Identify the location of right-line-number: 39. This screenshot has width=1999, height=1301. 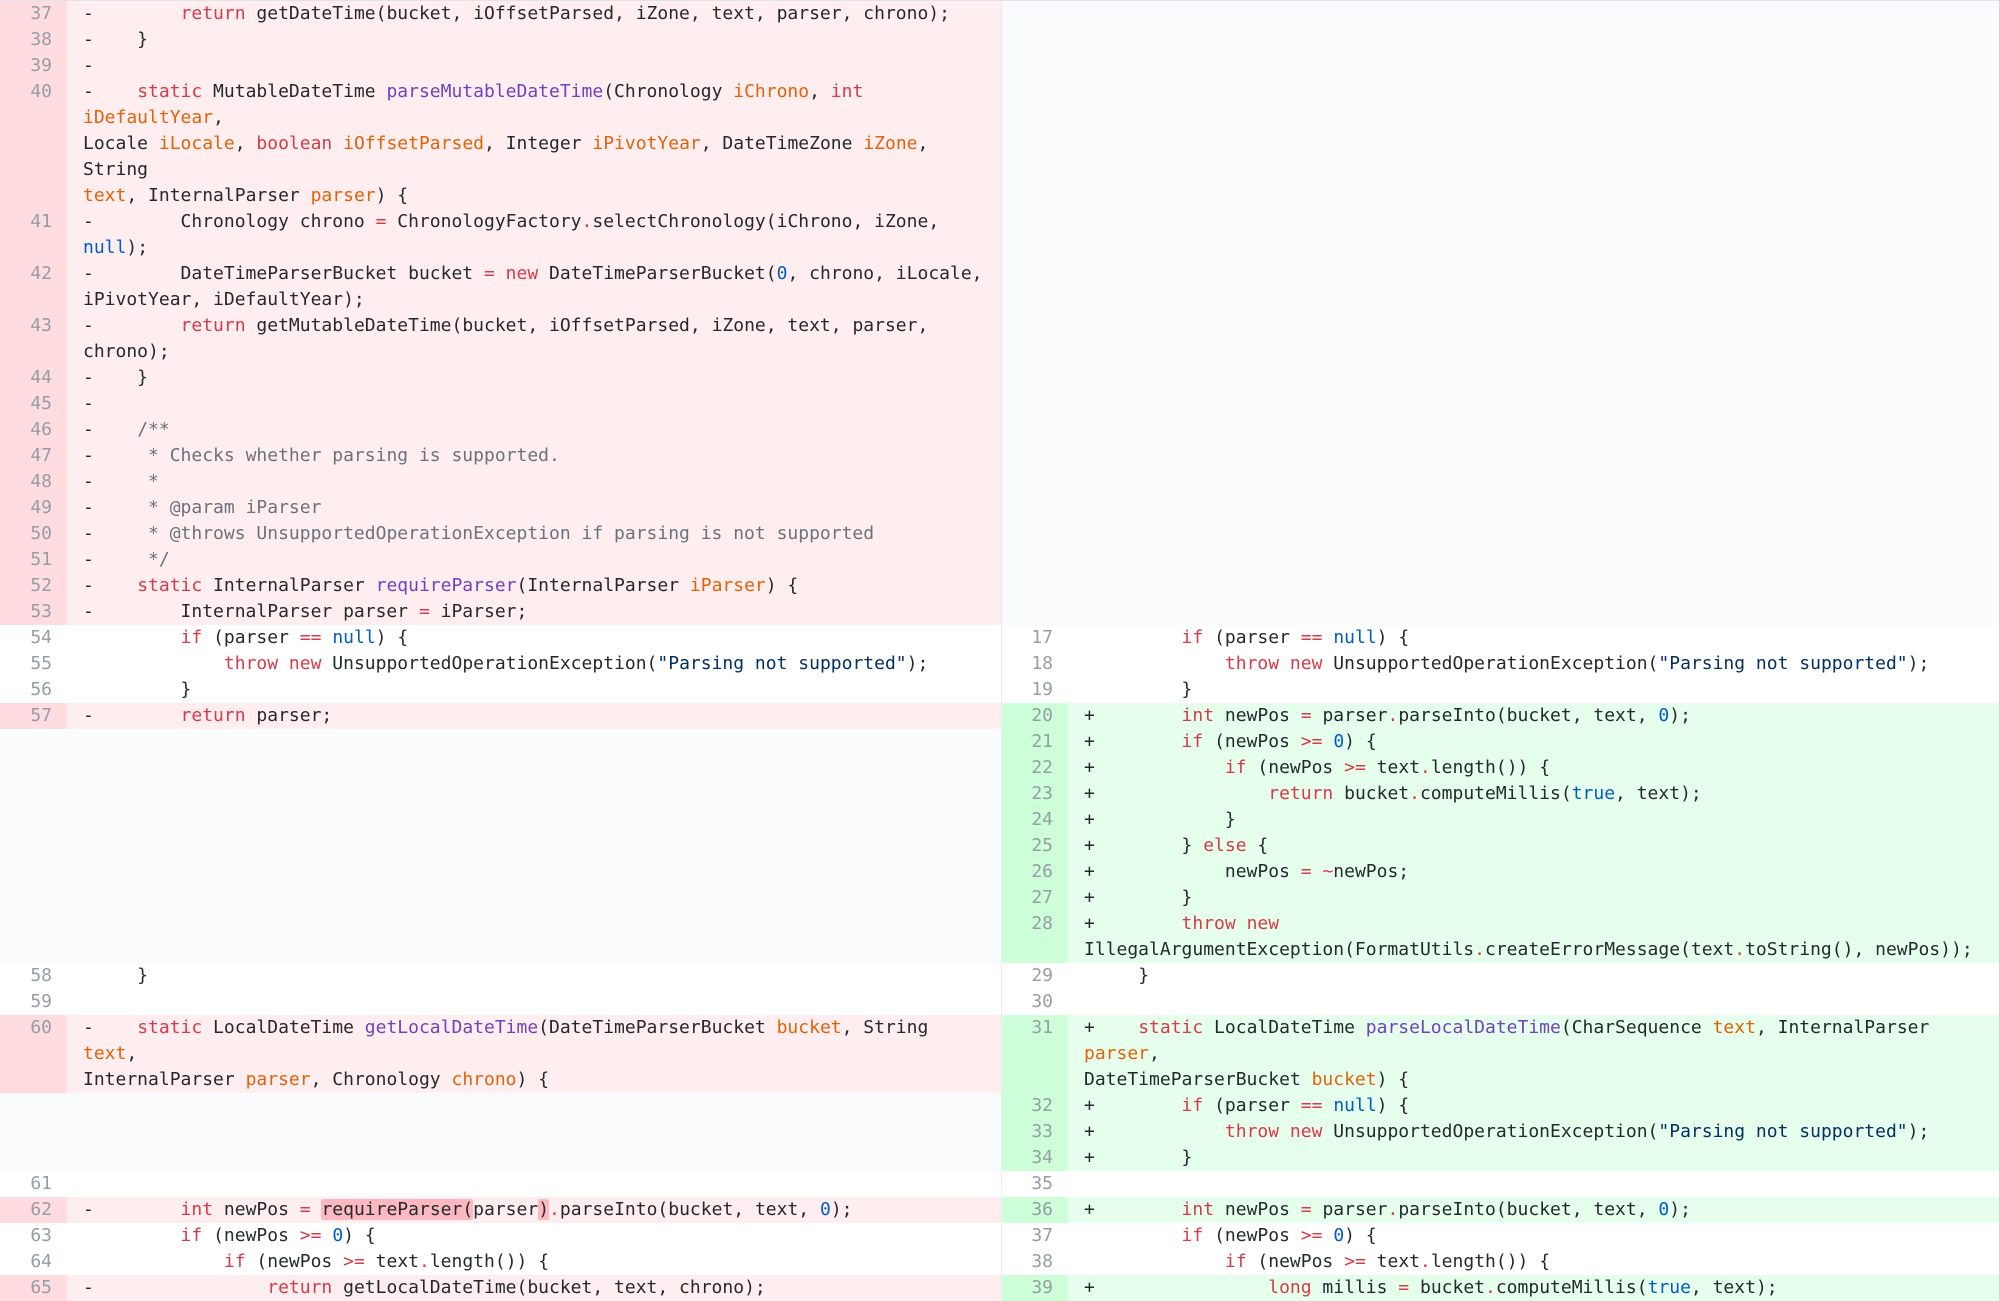
(1035, 1288).